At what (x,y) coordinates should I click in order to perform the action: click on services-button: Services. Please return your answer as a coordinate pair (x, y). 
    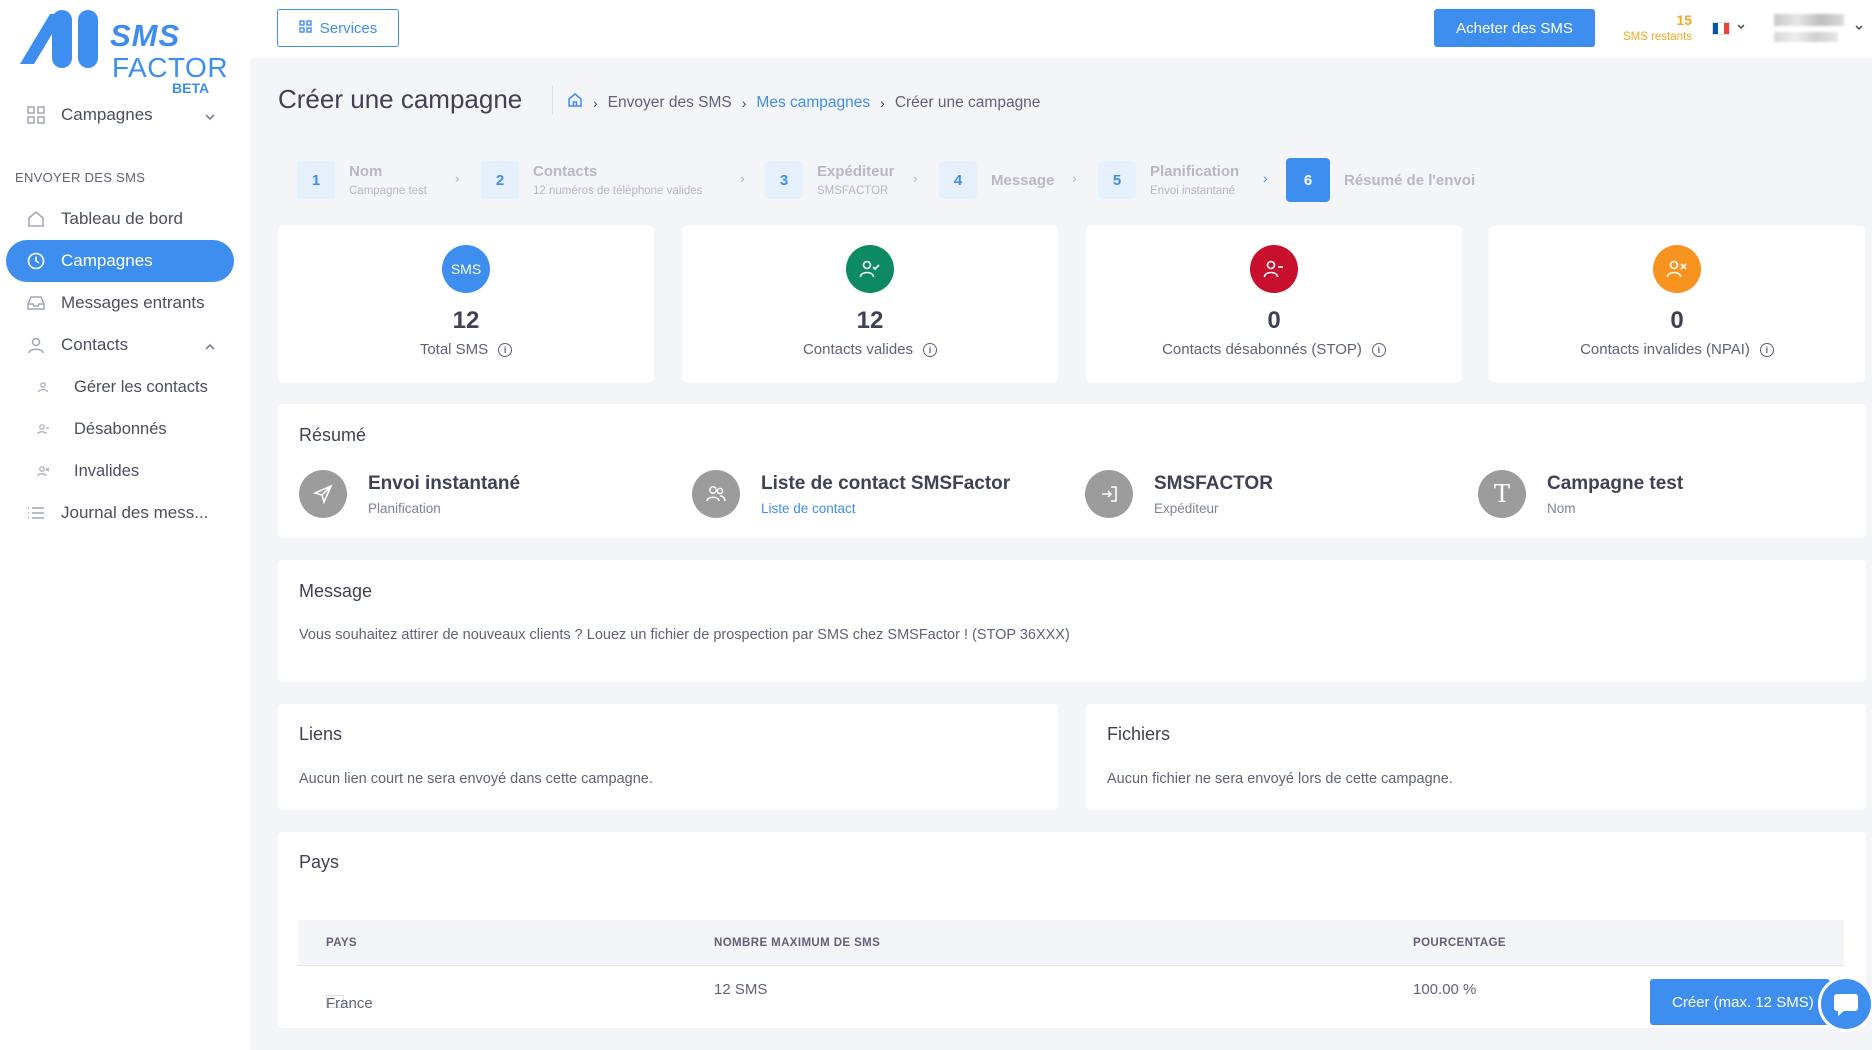
    Looking at the image, I should click on (338, 28).